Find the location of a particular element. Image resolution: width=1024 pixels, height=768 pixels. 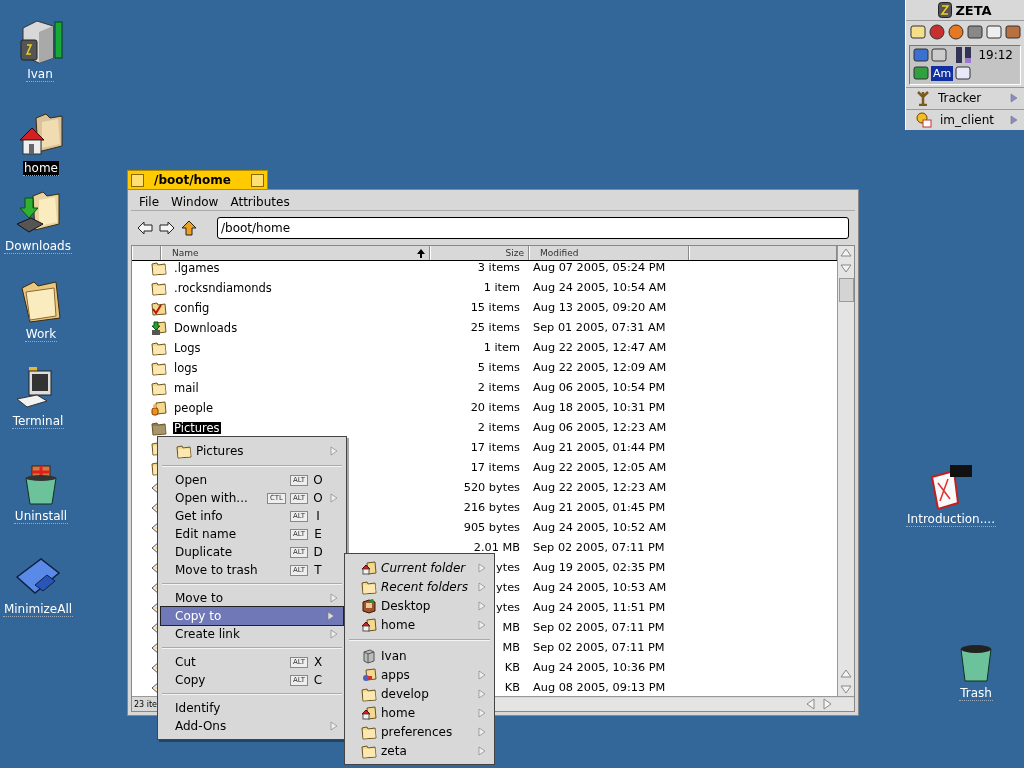

desktop-icon-label: home is located at coordinates (41, 168).